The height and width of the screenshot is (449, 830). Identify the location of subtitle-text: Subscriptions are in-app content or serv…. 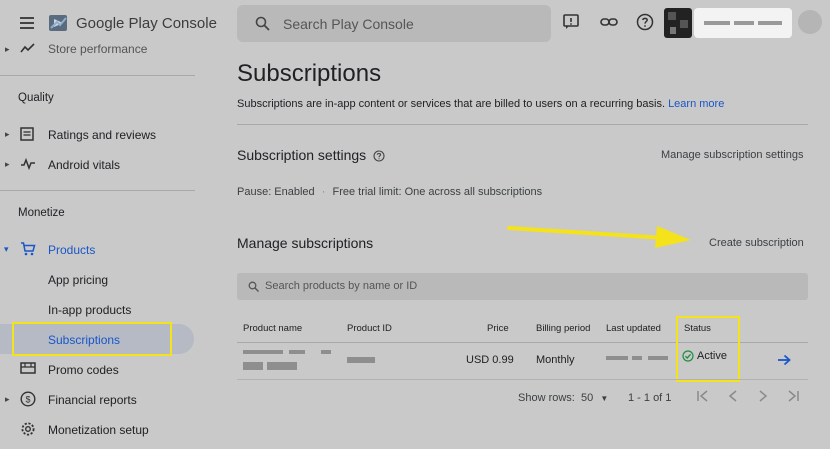
(451, 104).